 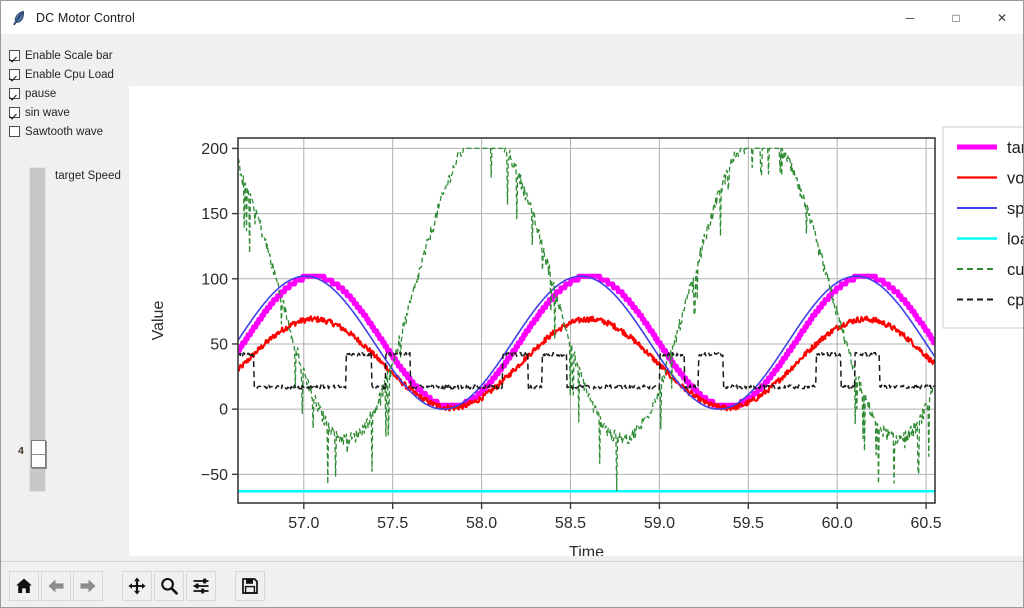 I want to click on move-icon, so click(x=137, y=585).